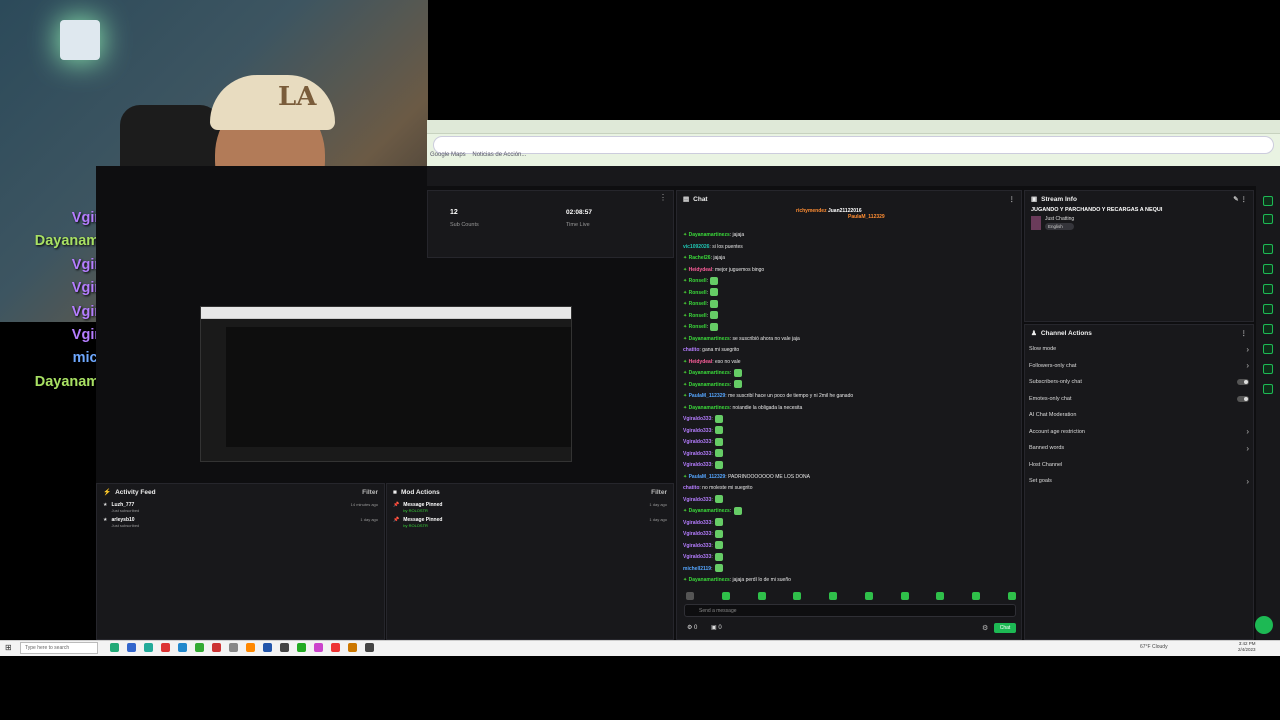 The height and width of the screenshot is (720, 1280). Describe the element at coordinates (1012, 199) in the screenshot. I see `chat-menu-icon: ⋮` at that location.